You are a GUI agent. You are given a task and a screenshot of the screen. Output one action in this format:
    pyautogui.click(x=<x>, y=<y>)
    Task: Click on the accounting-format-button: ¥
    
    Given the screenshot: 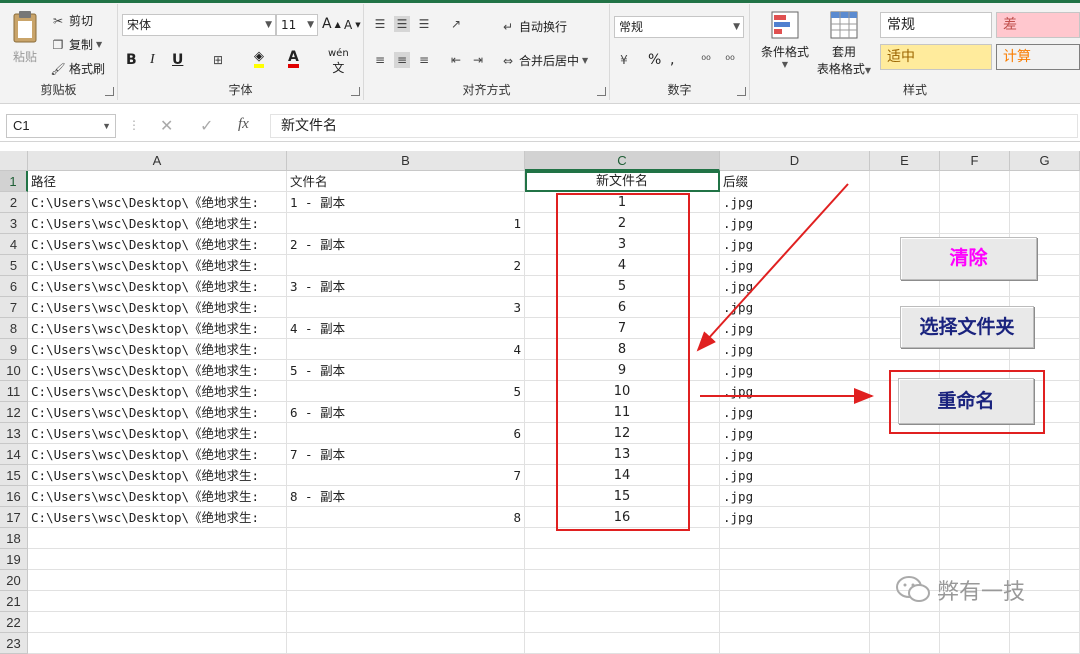 What is the action you would take?
    pyautogui.click(x=624, y=60)
    